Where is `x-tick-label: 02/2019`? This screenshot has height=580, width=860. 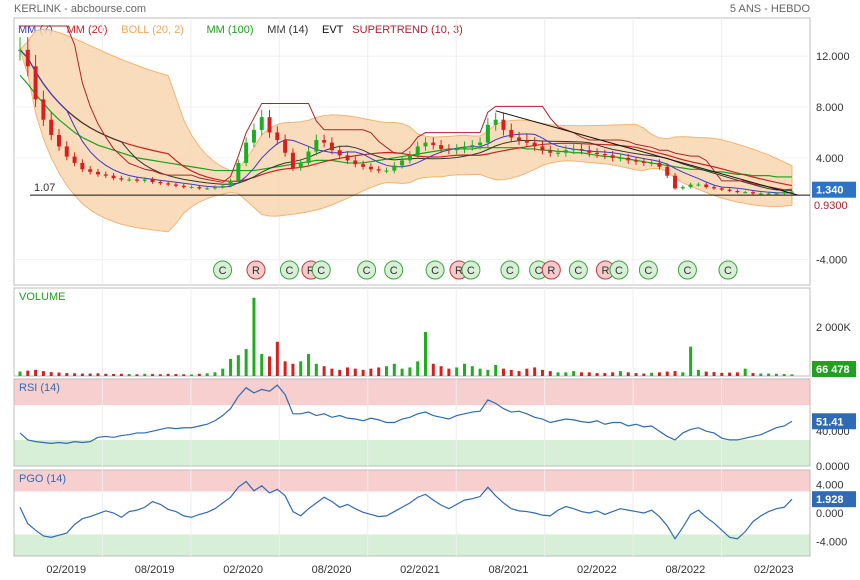 x-tick-label: 02/2019 is located at coordinates (66, 570).